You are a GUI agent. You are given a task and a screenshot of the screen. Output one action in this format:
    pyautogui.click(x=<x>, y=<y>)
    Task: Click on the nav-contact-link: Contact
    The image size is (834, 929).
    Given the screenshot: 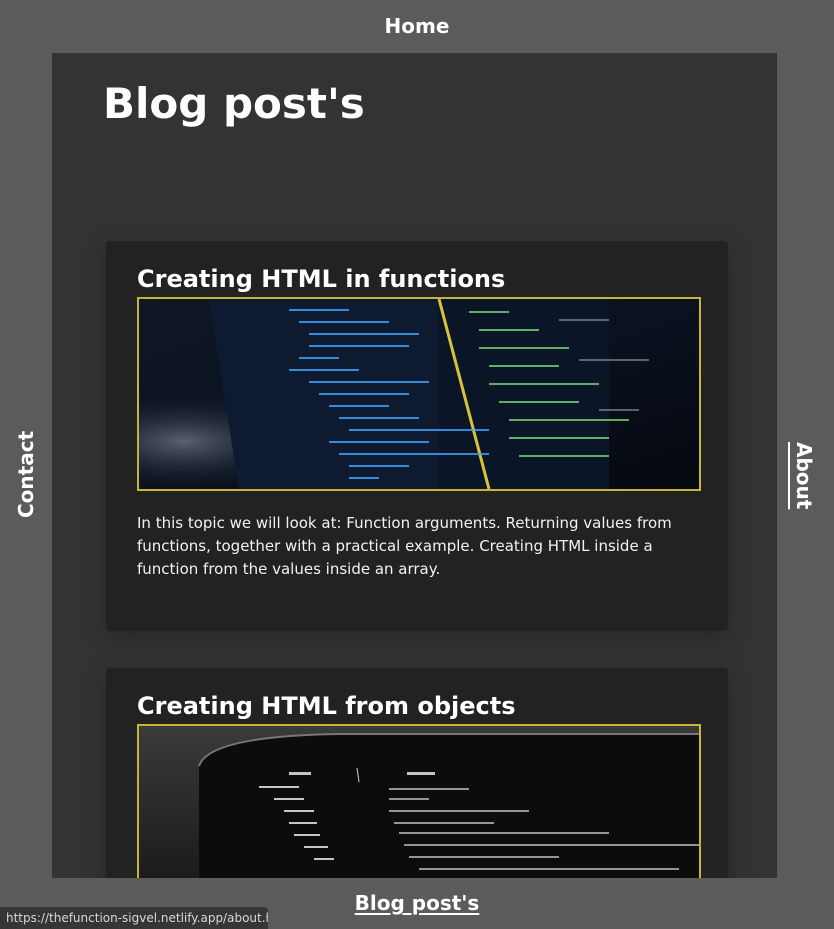 What is the action you would take?
    pyautogui.click(x=29, y=474)
    